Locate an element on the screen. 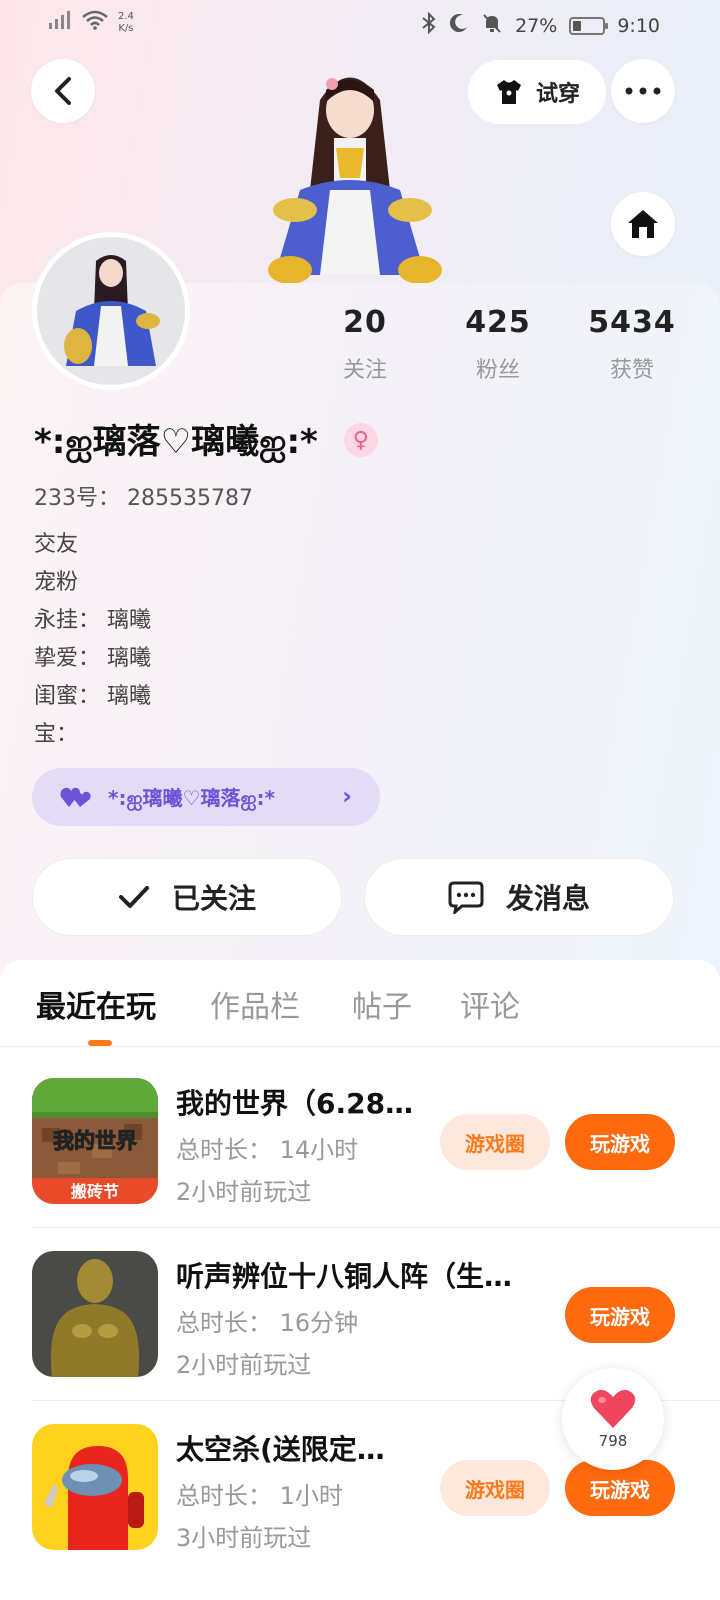 The image size is (720, 1600). more-button is located at coordinates (643, 91).